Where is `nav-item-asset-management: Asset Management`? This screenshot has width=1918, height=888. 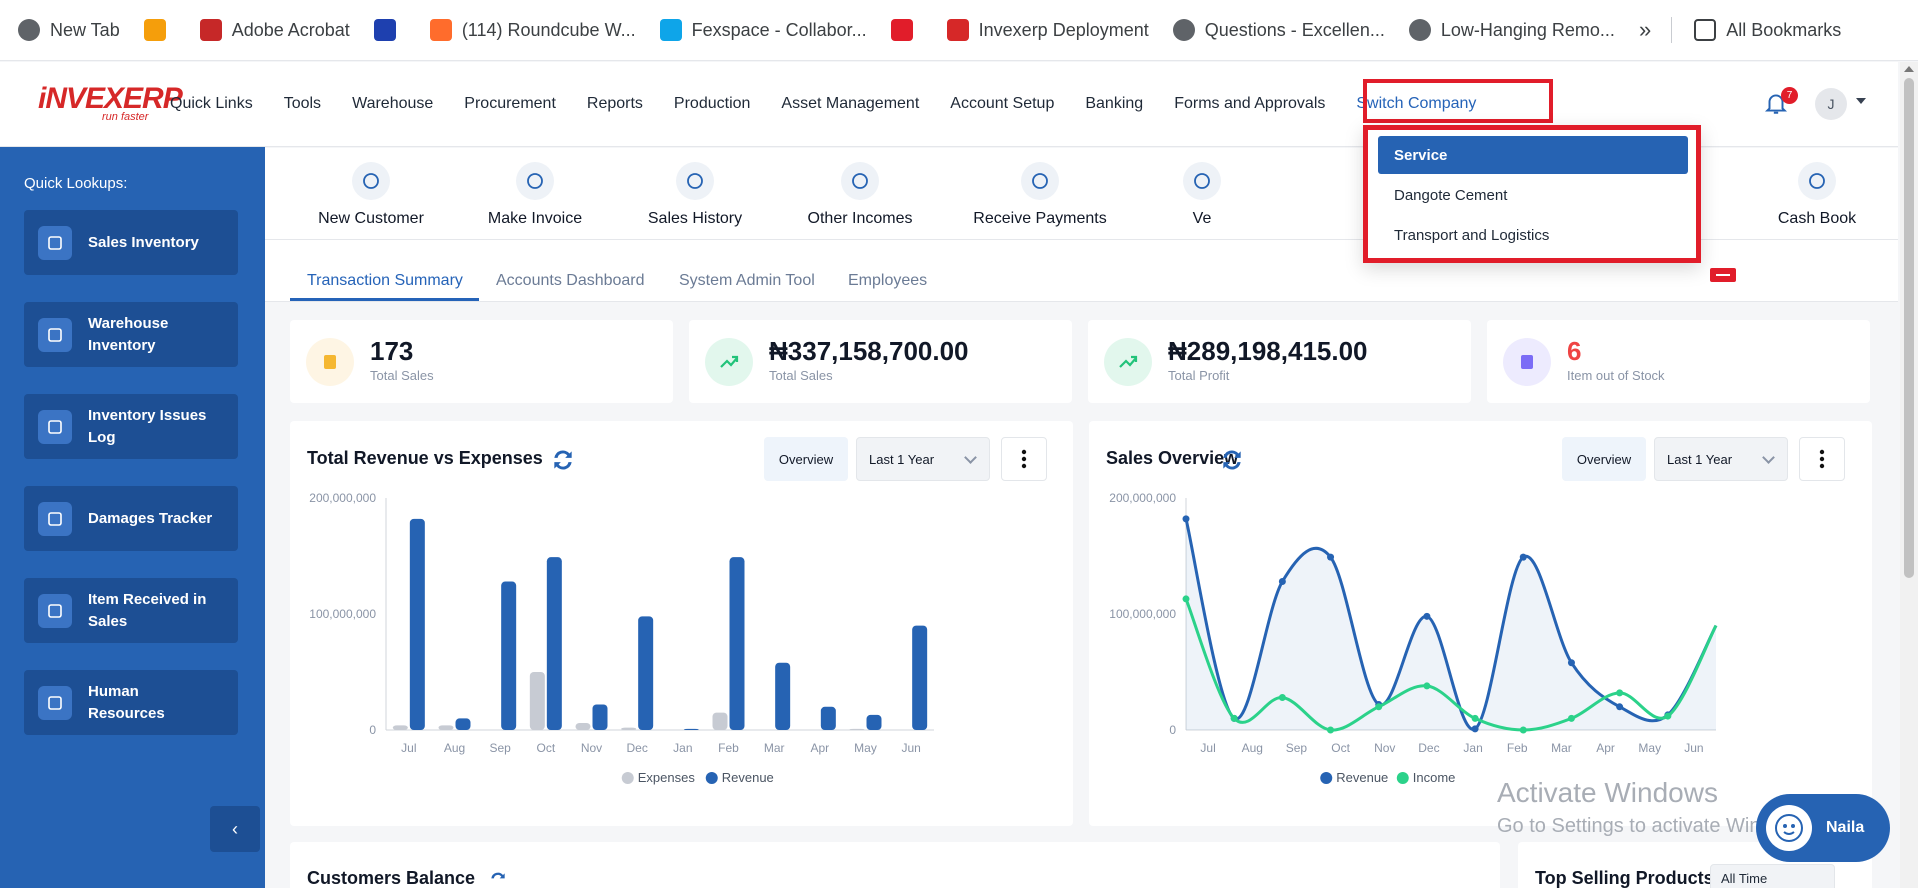 nav-item-asset-management: Asset Management is located at coordinates (850, 104).